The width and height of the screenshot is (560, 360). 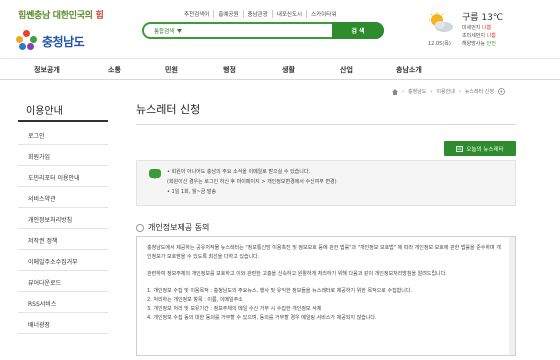 What do you see at coordinates (288, 70) in the screenshot?
I see `nav-item-life: 생활` at bounding box center [288, 70].